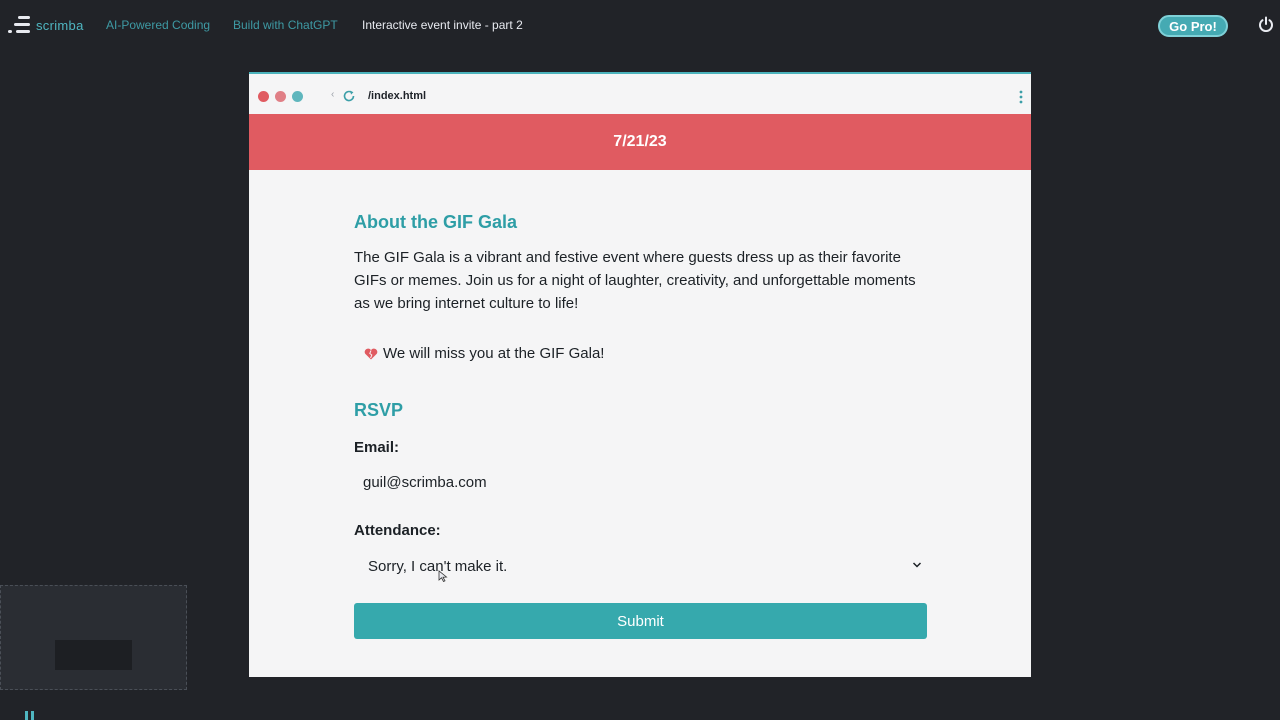 This screenshot has height=720, width=1280. I want to click on submit-button: Submit, so click(640, 621).